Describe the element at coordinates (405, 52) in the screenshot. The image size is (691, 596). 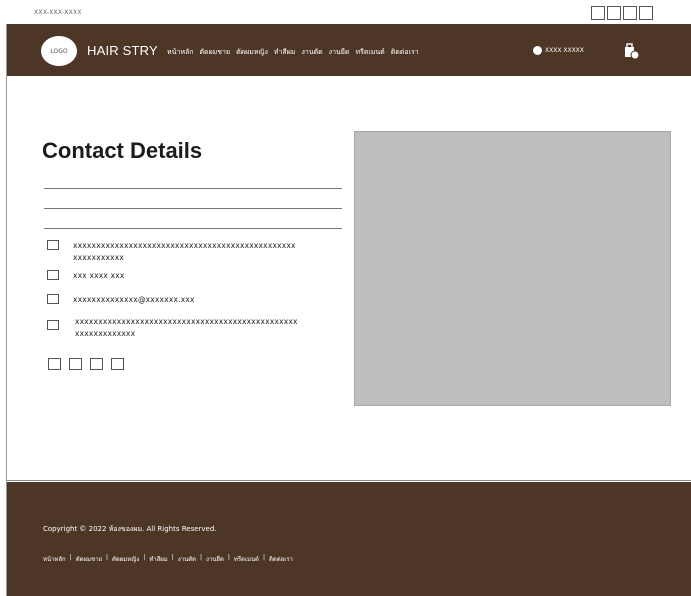
I see `nav-item-contact: ติดต่อเรา` at that location.